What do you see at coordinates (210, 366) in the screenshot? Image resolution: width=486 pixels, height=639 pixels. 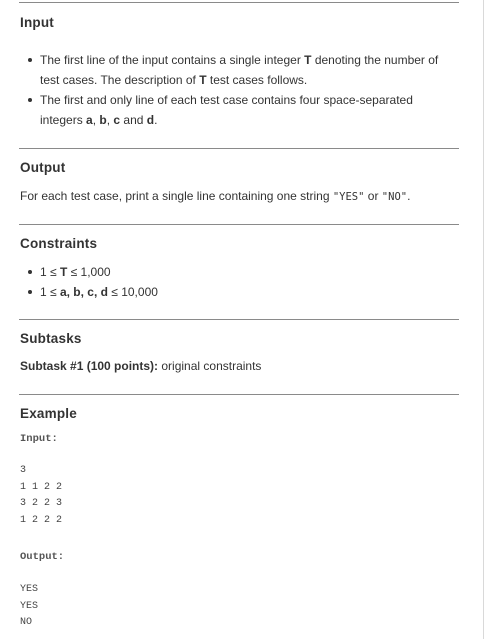 I see `subtask-1-text: original constraints` at bounding box center [210, 366].